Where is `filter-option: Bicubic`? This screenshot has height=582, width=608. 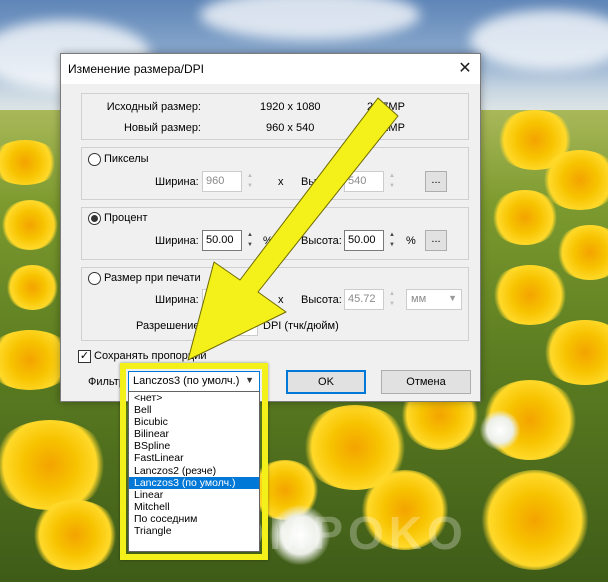 filter-option: Bicubic is located at coordinates (194, 422).